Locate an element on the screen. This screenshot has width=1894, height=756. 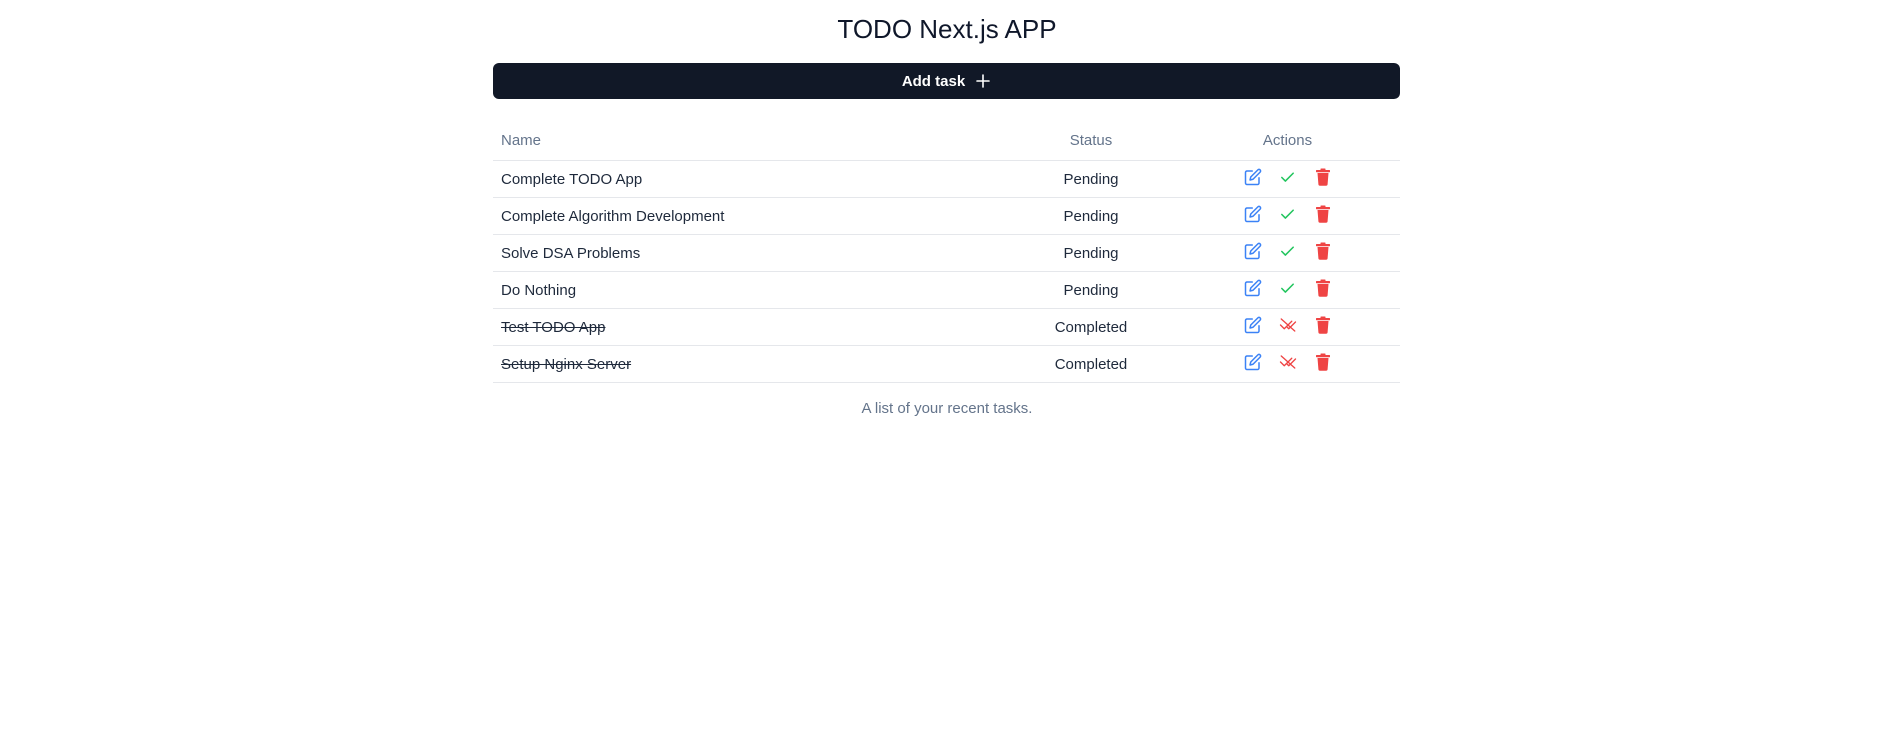
task-name: Do Nothing is located at coordinates (539, 290).